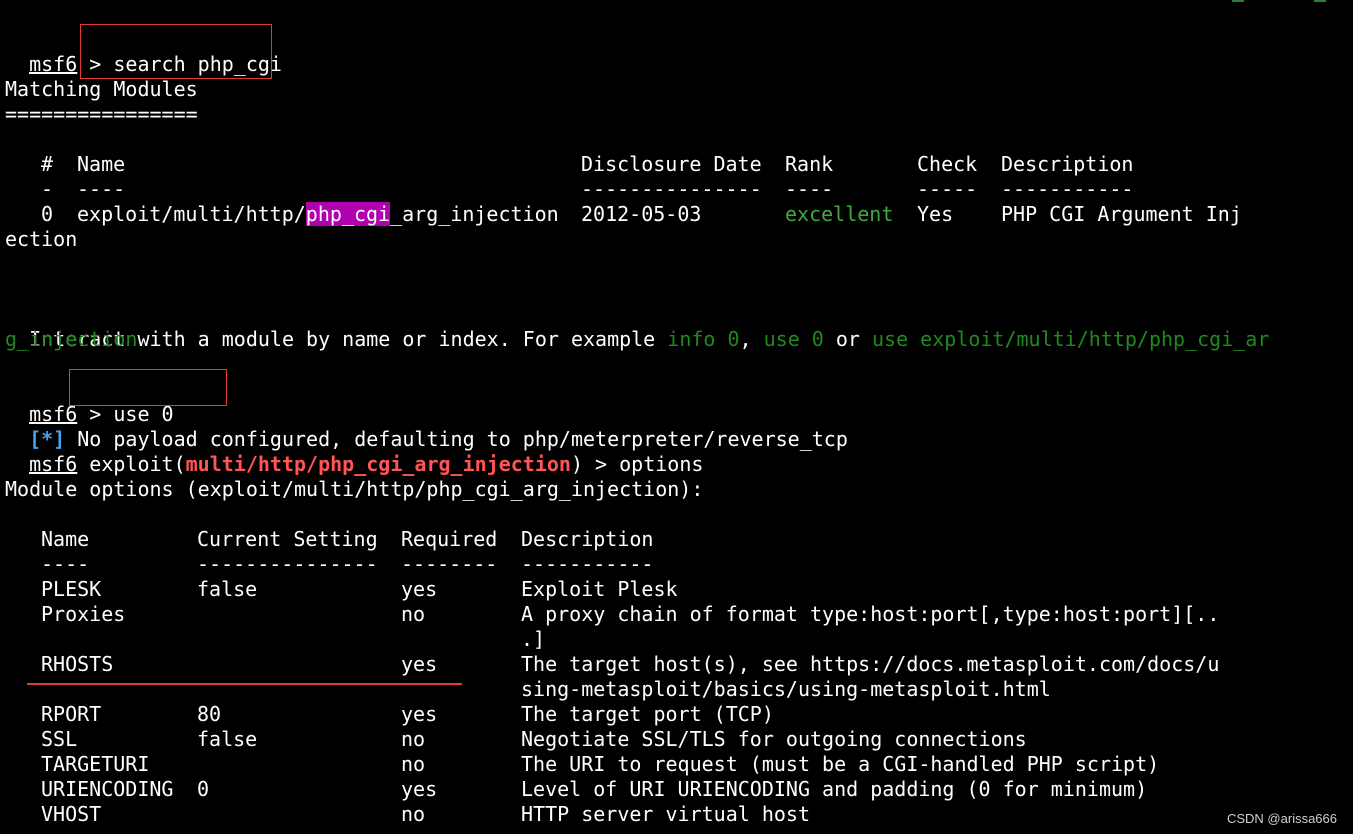 The image size is (1353, 834). I want to click on exploit-word: exploit(, so click(131, 464).